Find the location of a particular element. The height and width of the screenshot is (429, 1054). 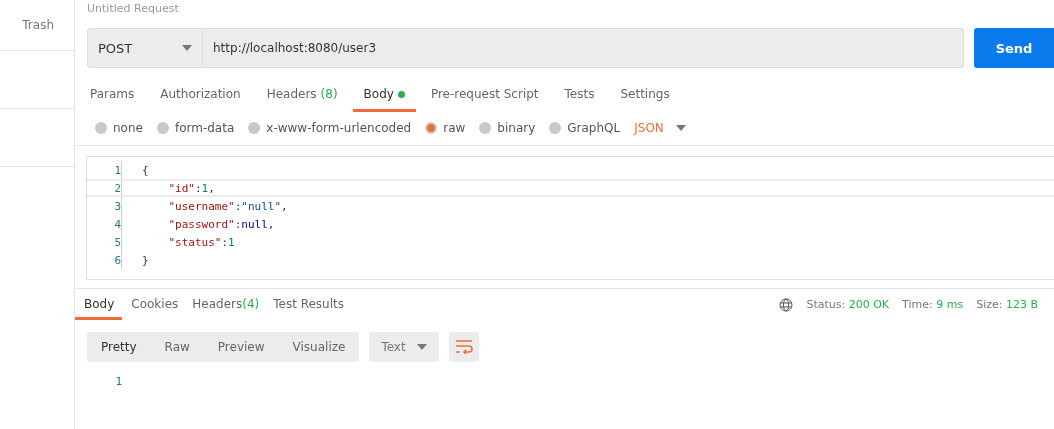

request-tab: Headers (8) is located at coordinates (302, 97).